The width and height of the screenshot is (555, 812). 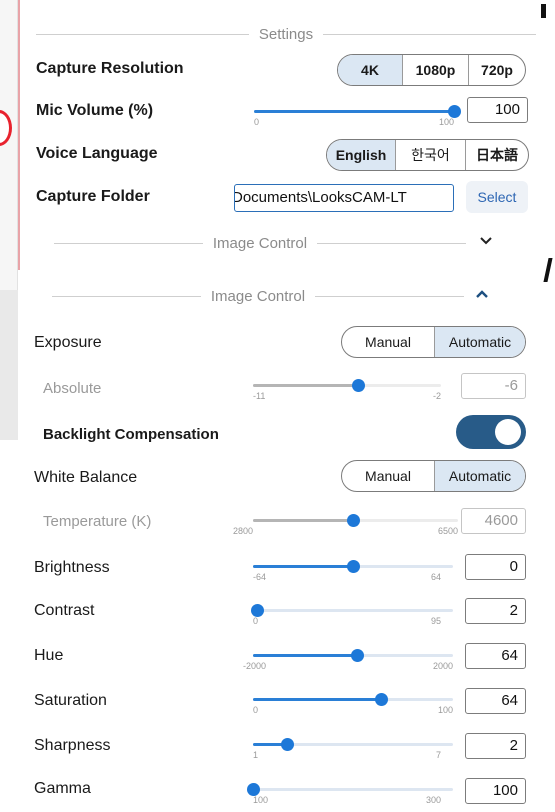 I want to click on slider-min: 100, so click(x=261, y=800).